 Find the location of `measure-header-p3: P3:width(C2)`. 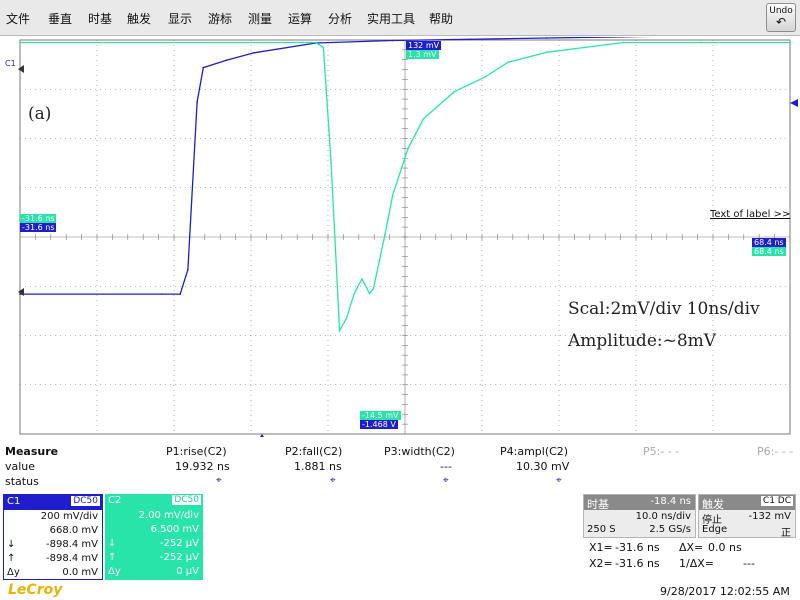

measure-header-p3: P3:width(C2) is located at coordinates (419, 451).